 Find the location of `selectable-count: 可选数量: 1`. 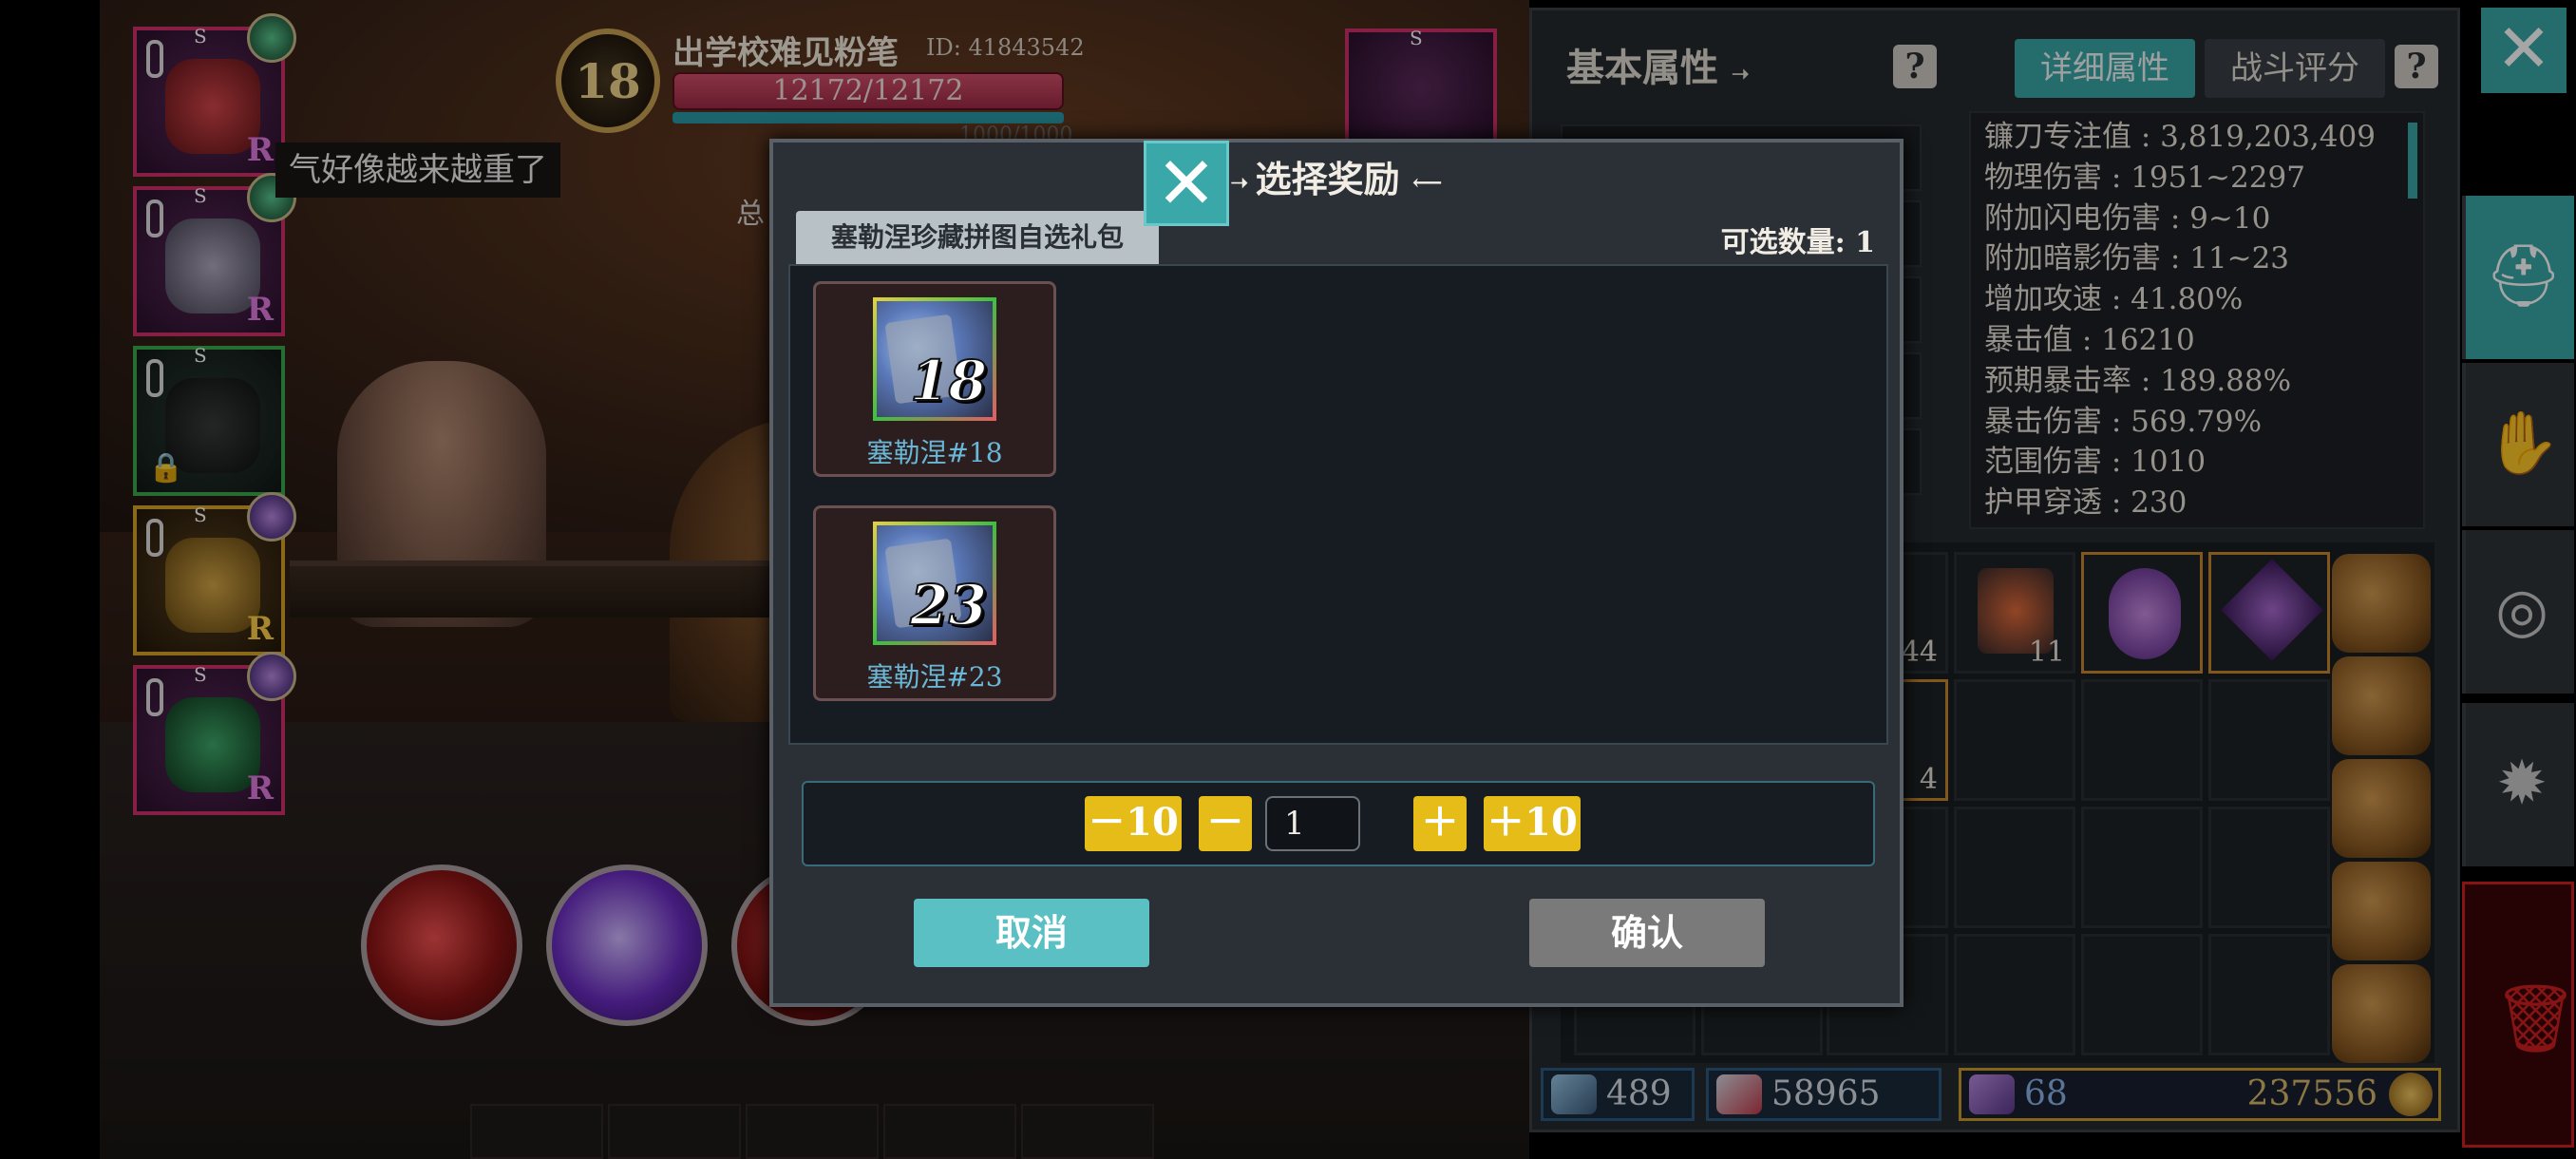

selectable-count: 可选数量: 1 is located at coordinates (1797, 242).